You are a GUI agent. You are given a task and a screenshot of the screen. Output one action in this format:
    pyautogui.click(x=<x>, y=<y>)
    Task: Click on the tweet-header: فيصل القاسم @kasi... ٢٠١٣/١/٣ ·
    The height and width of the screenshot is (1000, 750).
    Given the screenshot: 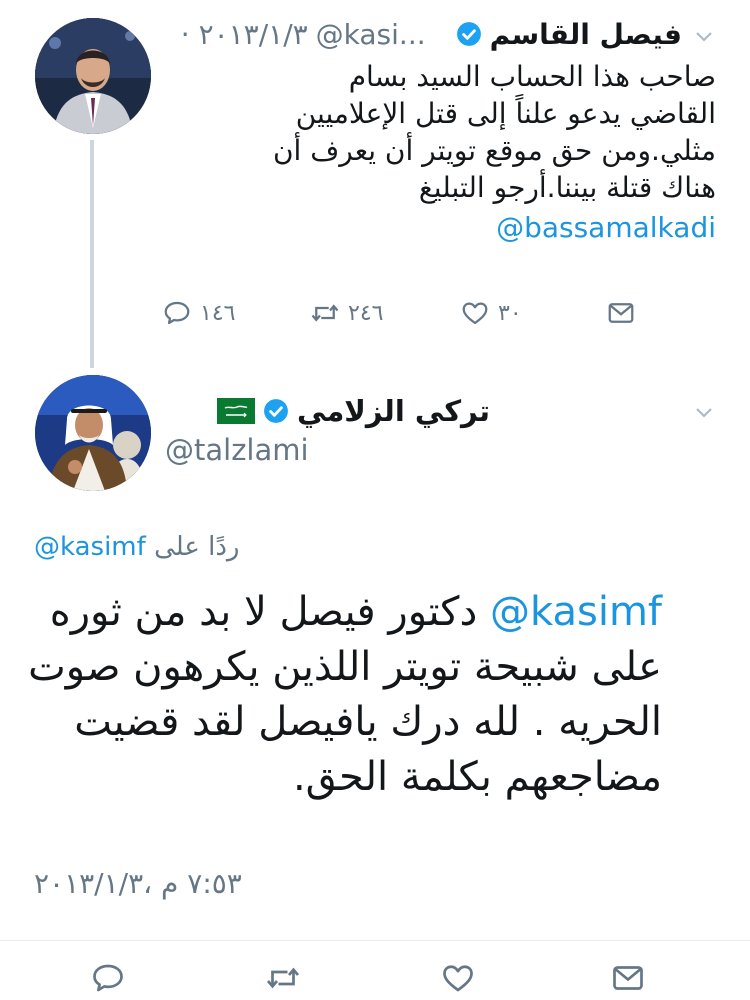 What is the action you would take?
    pyautogui.click(x=431, y=34)
    